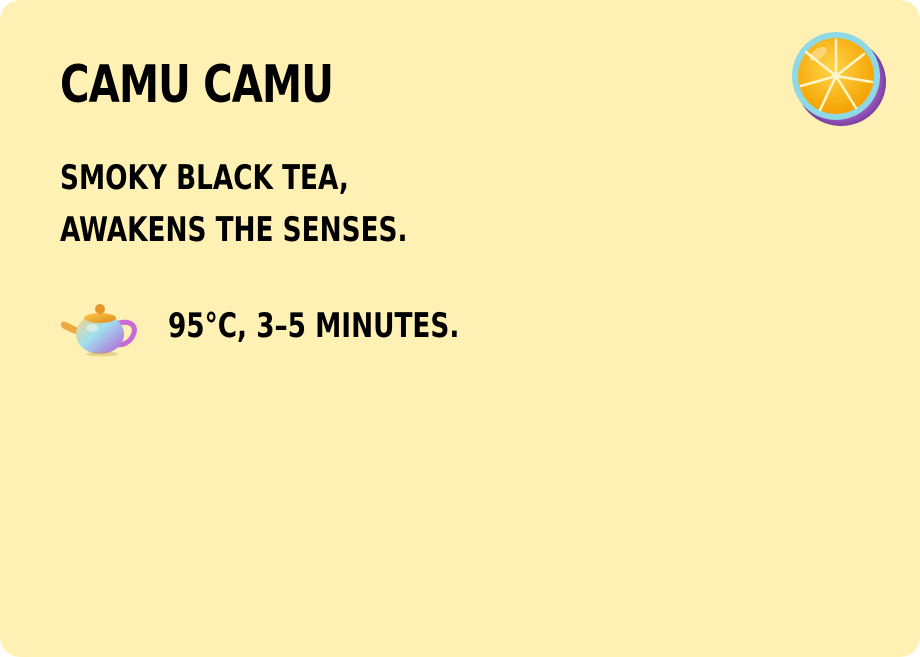 The image size is (920, 657). Describe the element at coordinates (100, 327) in the screenshot. I see `teapot-icon` at that location.